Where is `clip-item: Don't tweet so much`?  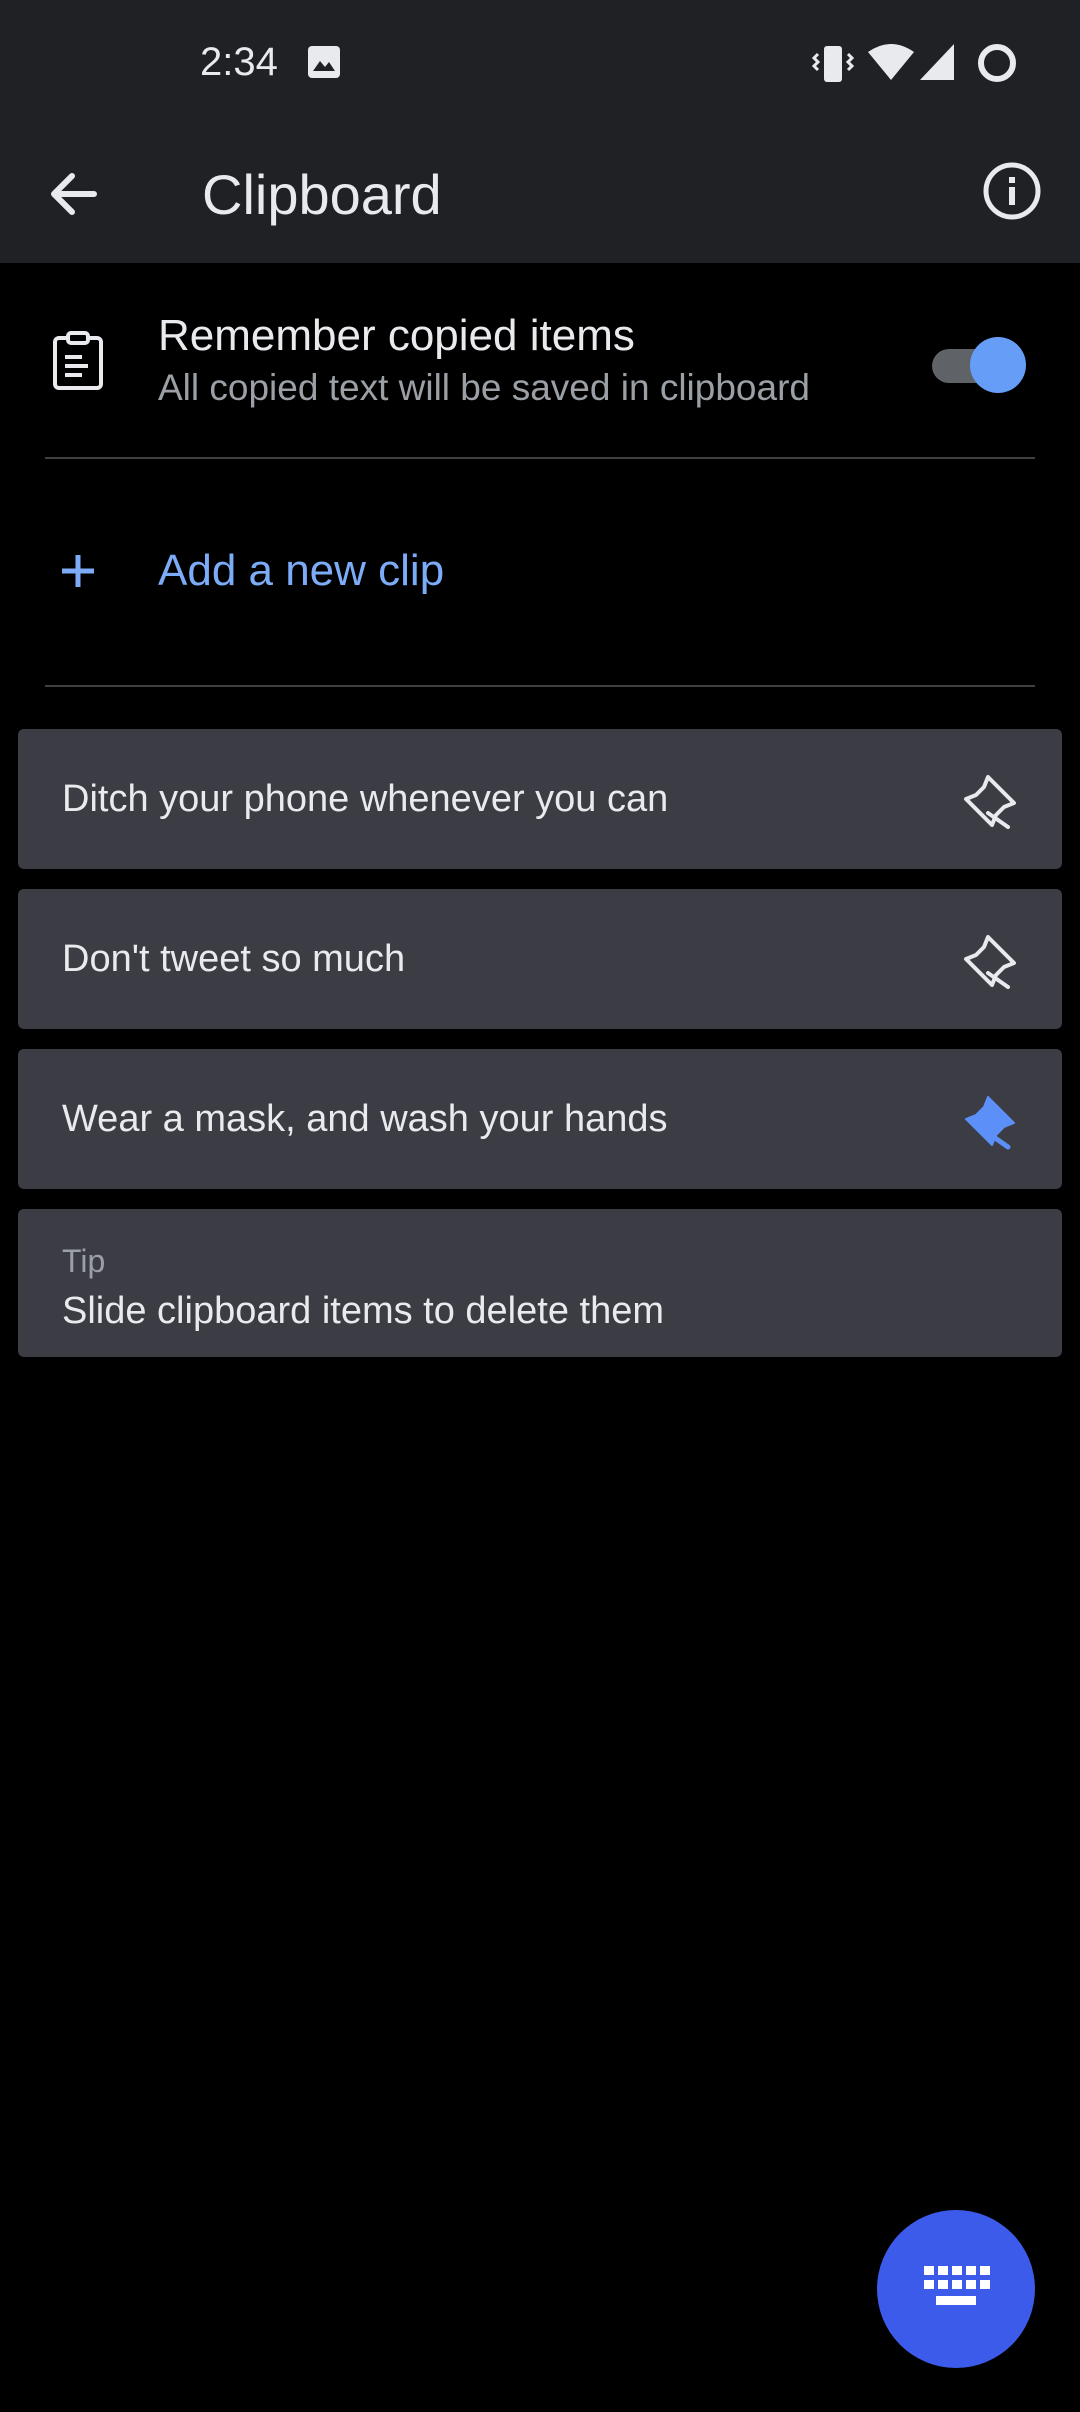 clip-item: Don't tweet so much is located at coordinates (540, 959).